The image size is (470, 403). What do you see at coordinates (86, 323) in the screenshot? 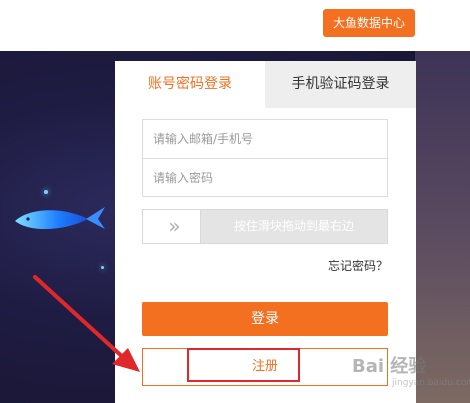
I see `annotation-arrow-icon` at bounding box center [86, 323].